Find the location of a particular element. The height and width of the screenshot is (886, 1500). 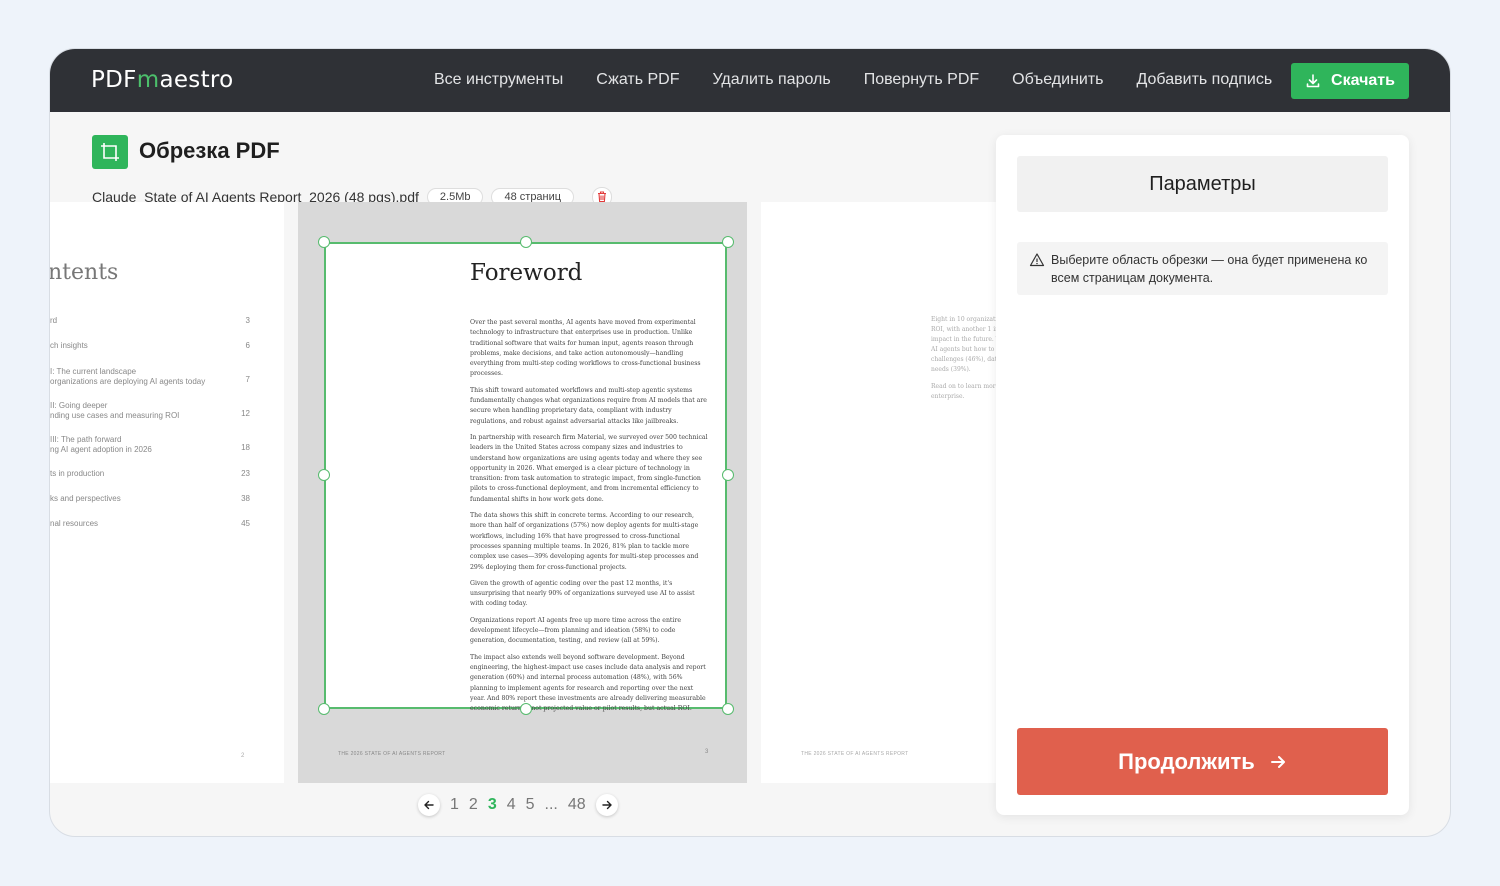

prev-page-button is located at coordinates (429, 805).